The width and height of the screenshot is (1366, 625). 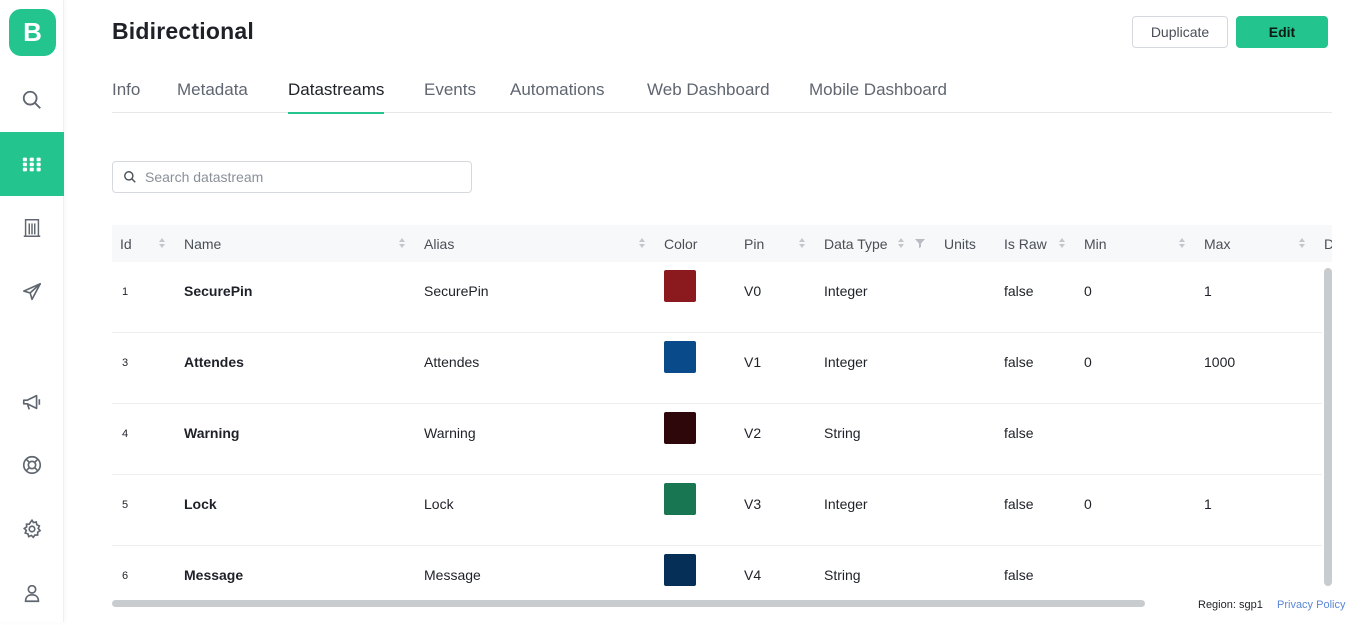 What do you see at coordinates (681, 244) in the screenshot?
I see `column-header-color: Color` at bounding box center [681, 244].